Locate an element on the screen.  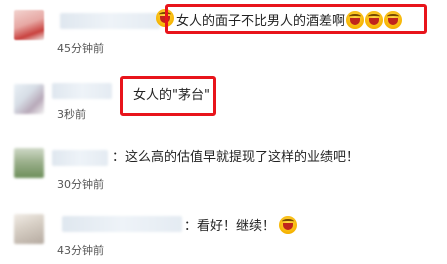
comment-text: 女人的"茅台" is located at coordinates (171, 95).